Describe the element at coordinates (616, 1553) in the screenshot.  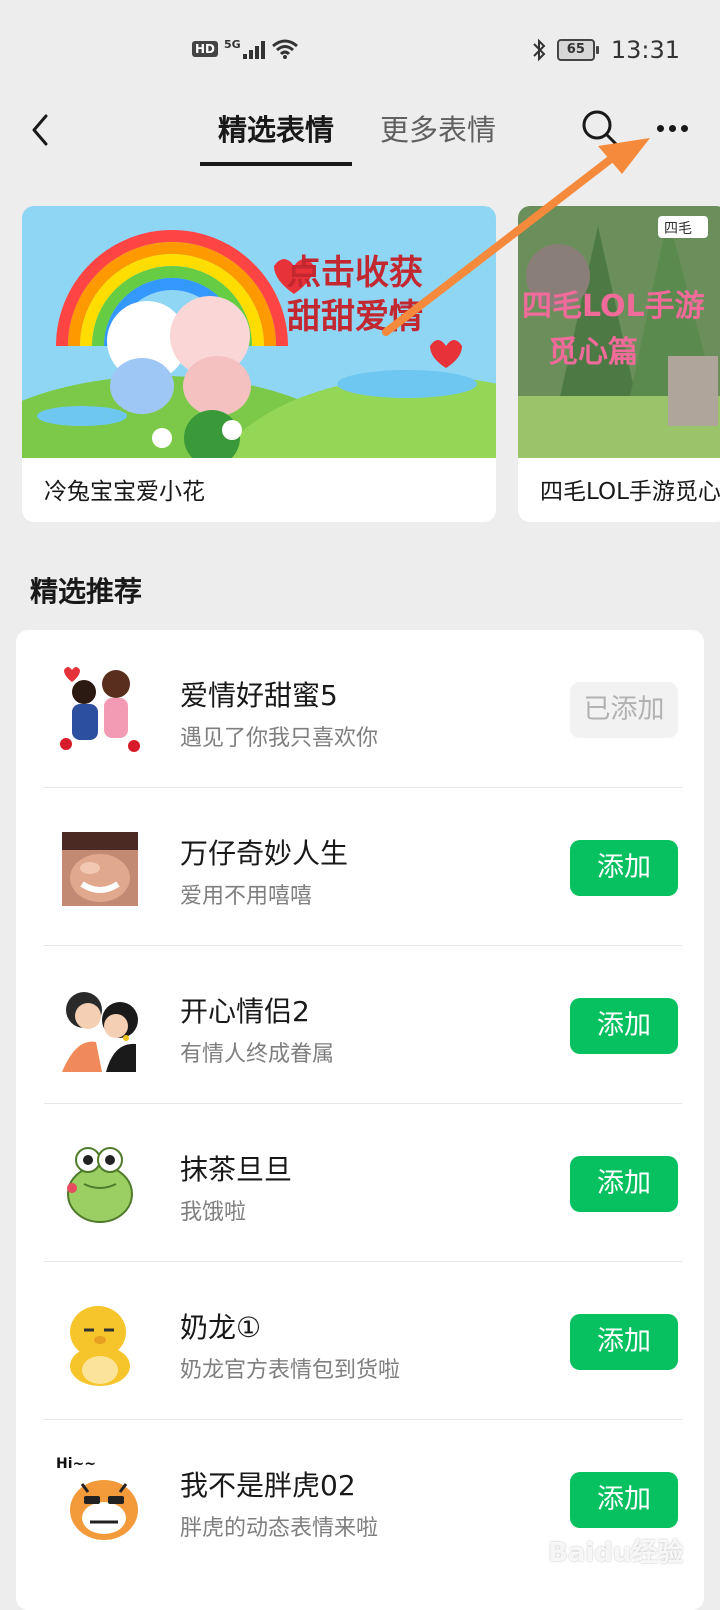
I see `watermark: Baidu经验` at that location.